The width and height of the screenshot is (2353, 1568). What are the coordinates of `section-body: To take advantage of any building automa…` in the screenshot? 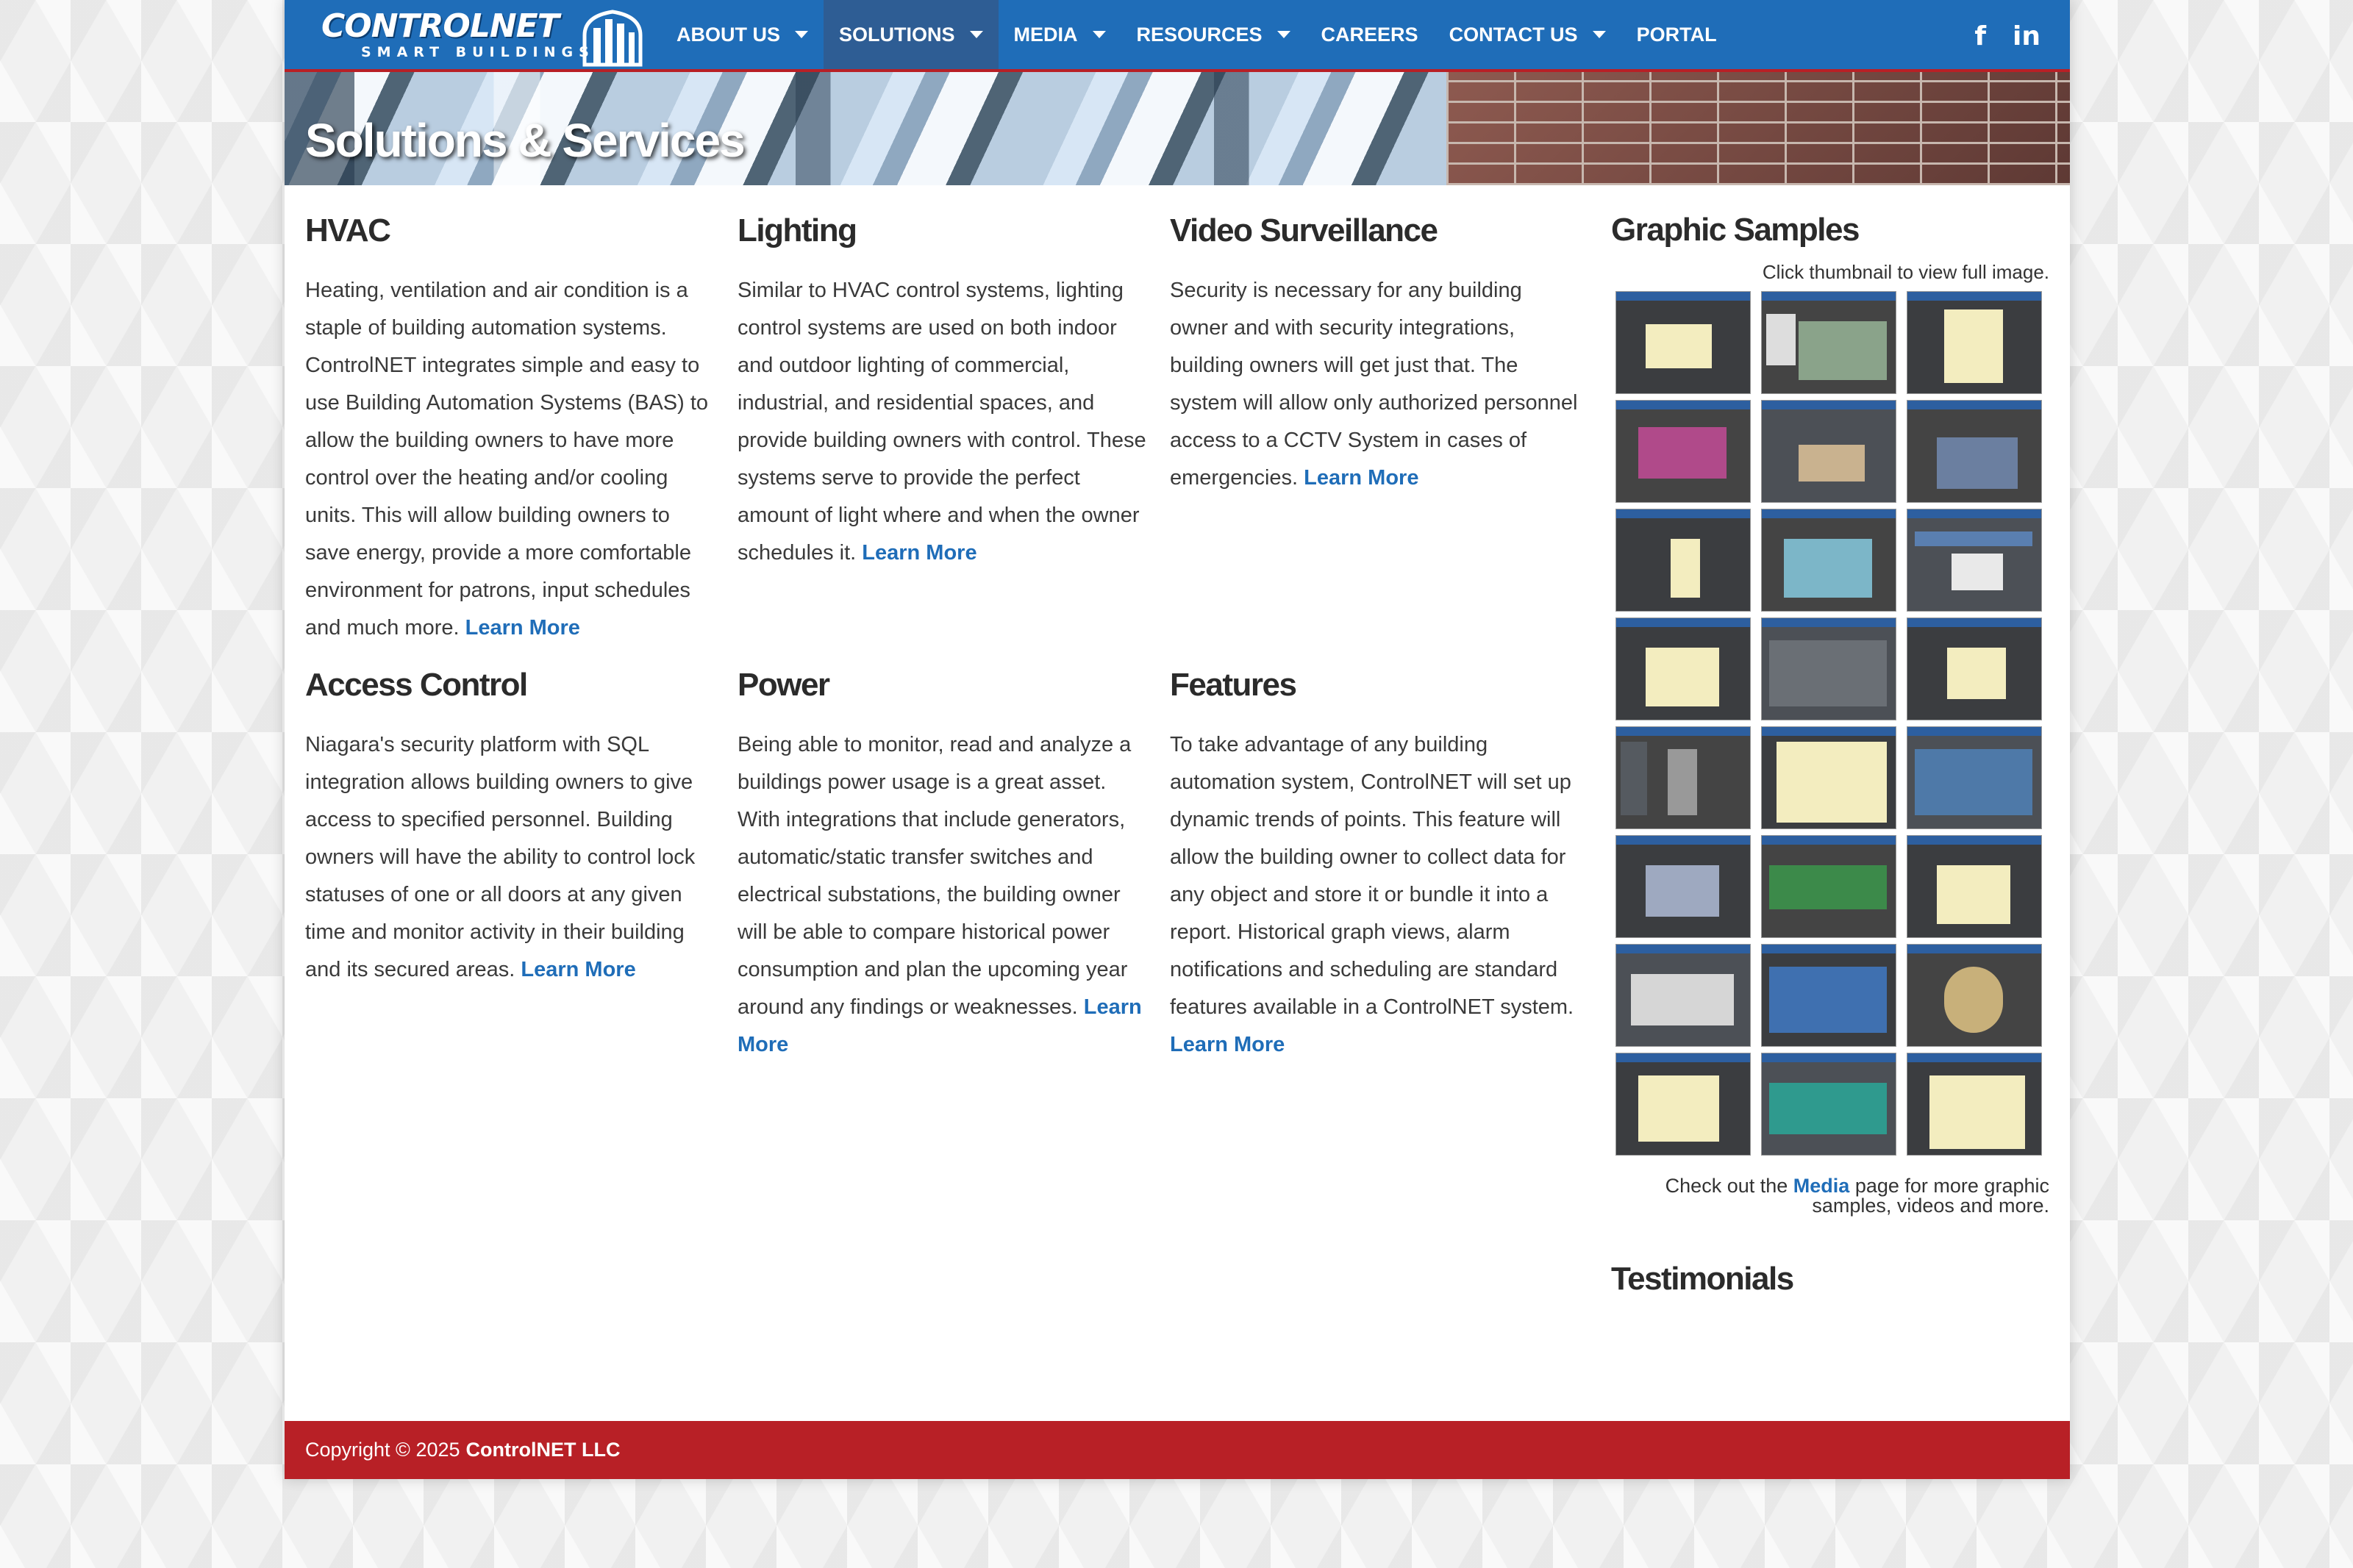 It's located at (1376, 895).